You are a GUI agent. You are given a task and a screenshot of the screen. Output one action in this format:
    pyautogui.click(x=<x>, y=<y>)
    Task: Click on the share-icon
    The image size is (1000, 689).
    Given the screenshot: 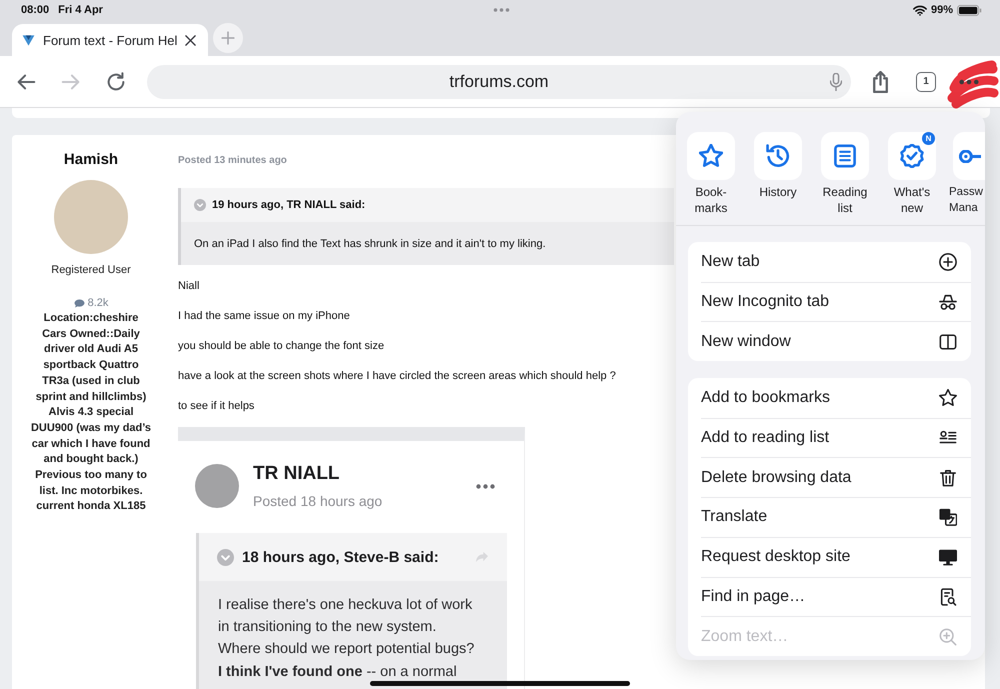 What is the action you would take?
    pyautogui.click(x=880, y=81)
    